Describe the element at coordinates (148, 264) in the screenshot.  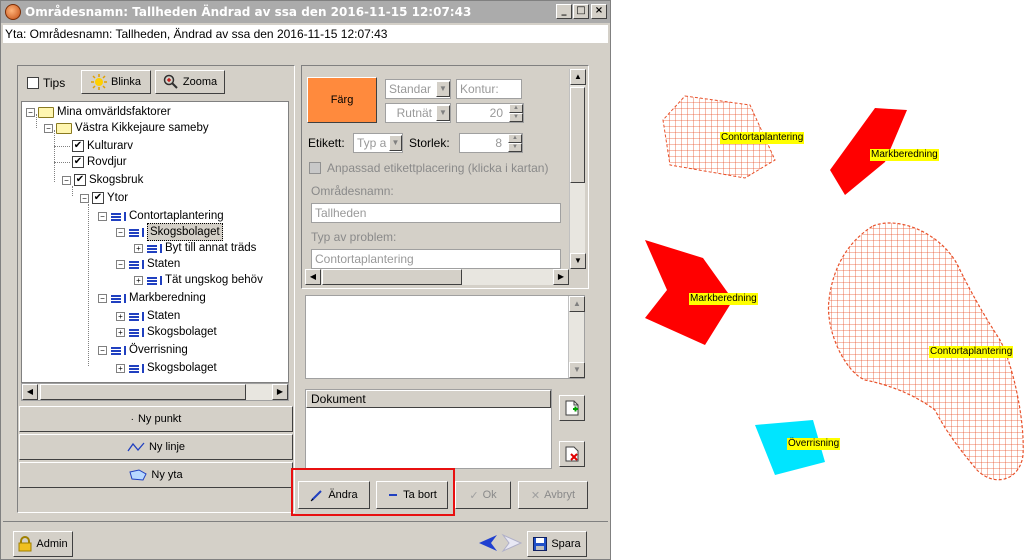
I see `tree-node-staten: − Staten` at that location.